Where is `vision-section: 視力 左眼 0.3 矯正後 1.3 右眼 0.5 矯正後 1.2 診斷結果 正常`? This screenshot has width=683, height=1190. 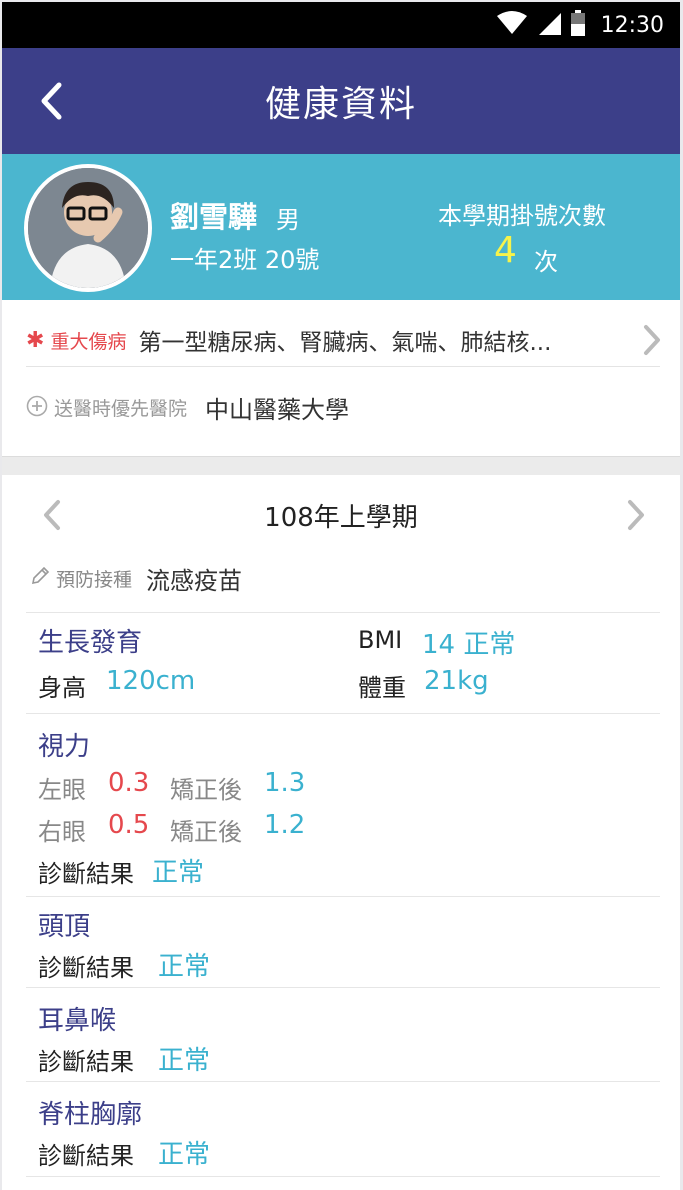
vision-section: 視力 左眼 0.3 矯正後 1.3 右眼 0.5 矯正後 1.2 診斷結果 正常 is located at coordinates (341, 809).